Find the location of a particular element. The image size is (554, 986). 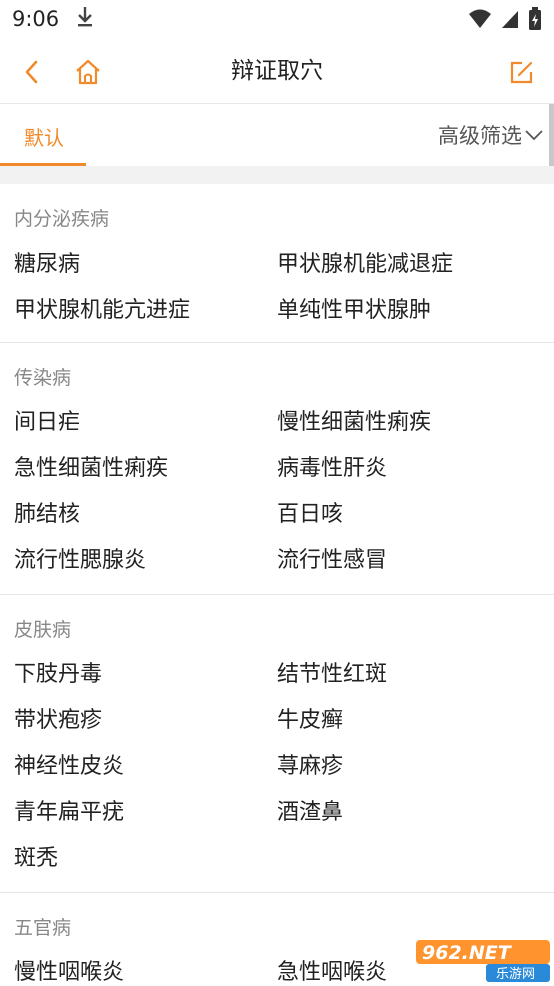

category-title: 皮肤病 is located at coordinates (43, 630).